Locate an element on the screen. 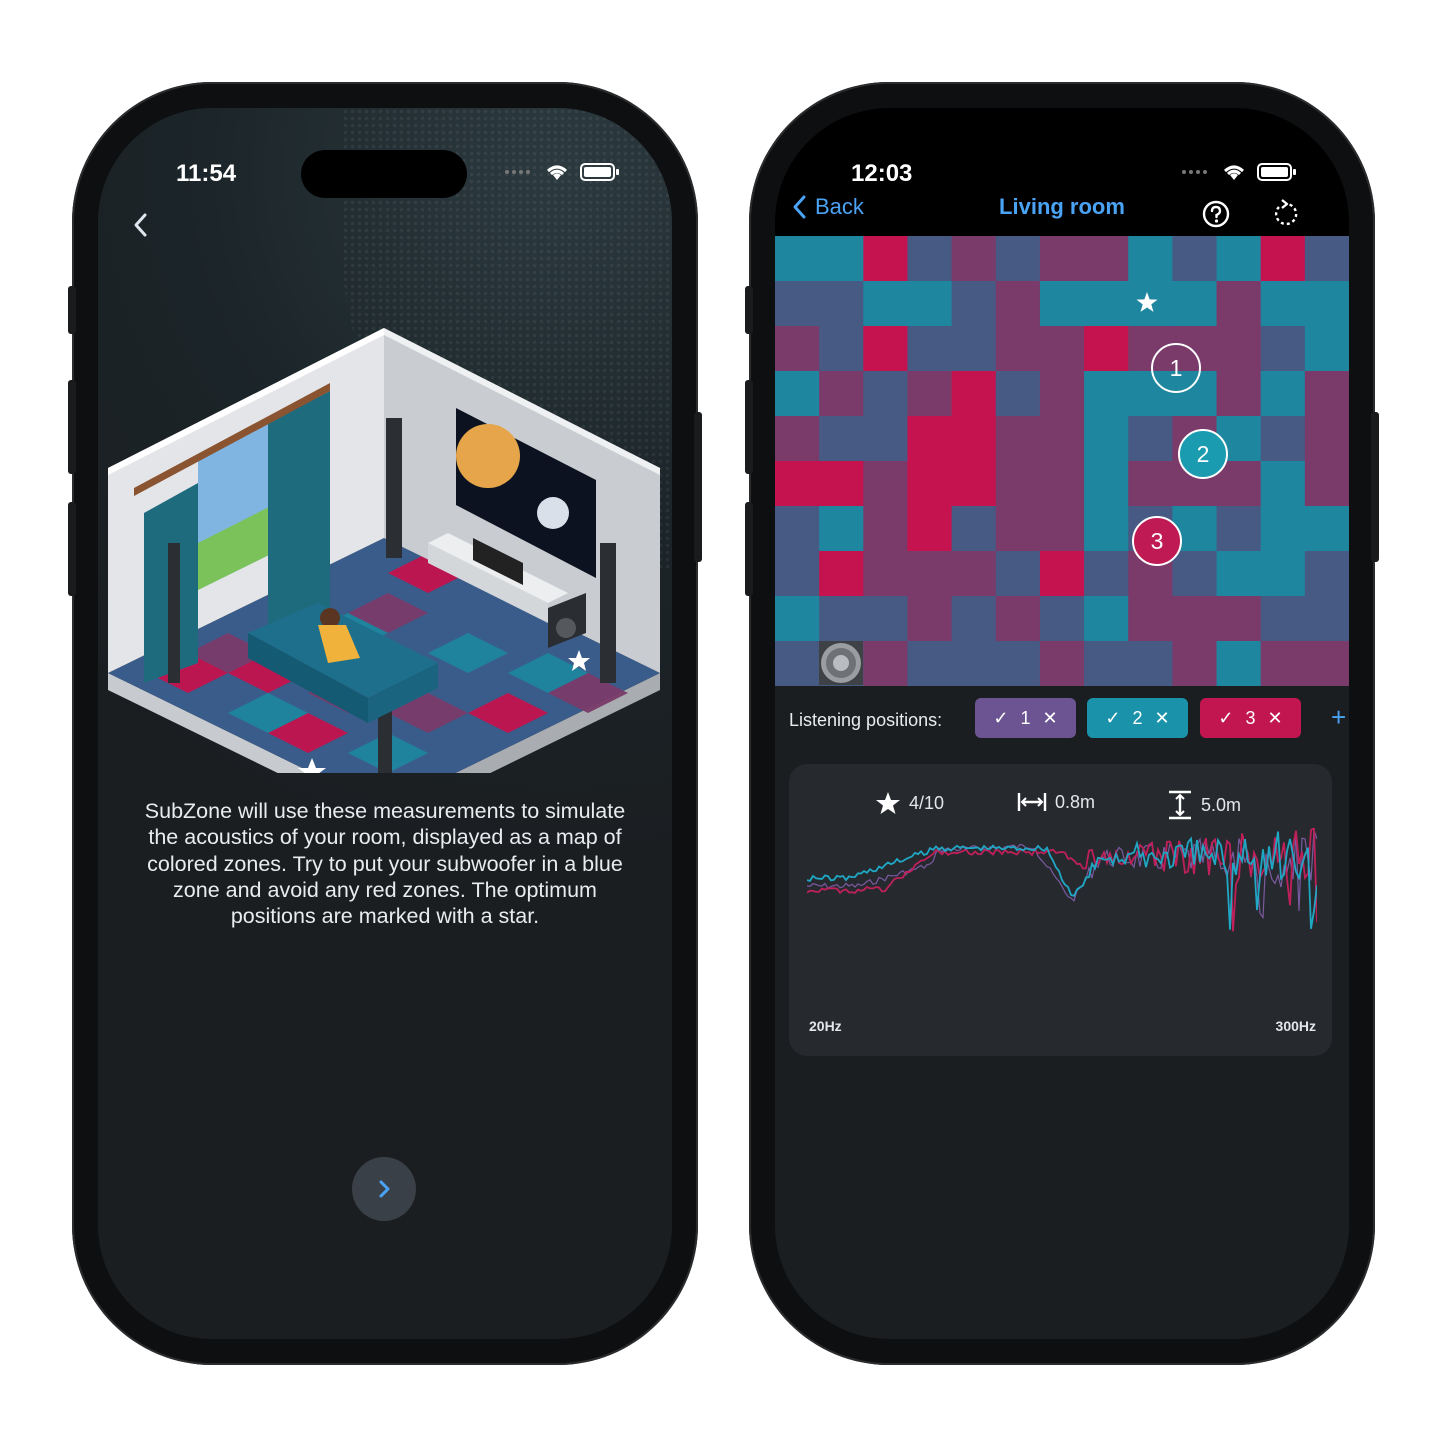 The height and width of the screenshot is (1446, 1446). listening-marker-2: 2 is located at coordinates (1203, 454).